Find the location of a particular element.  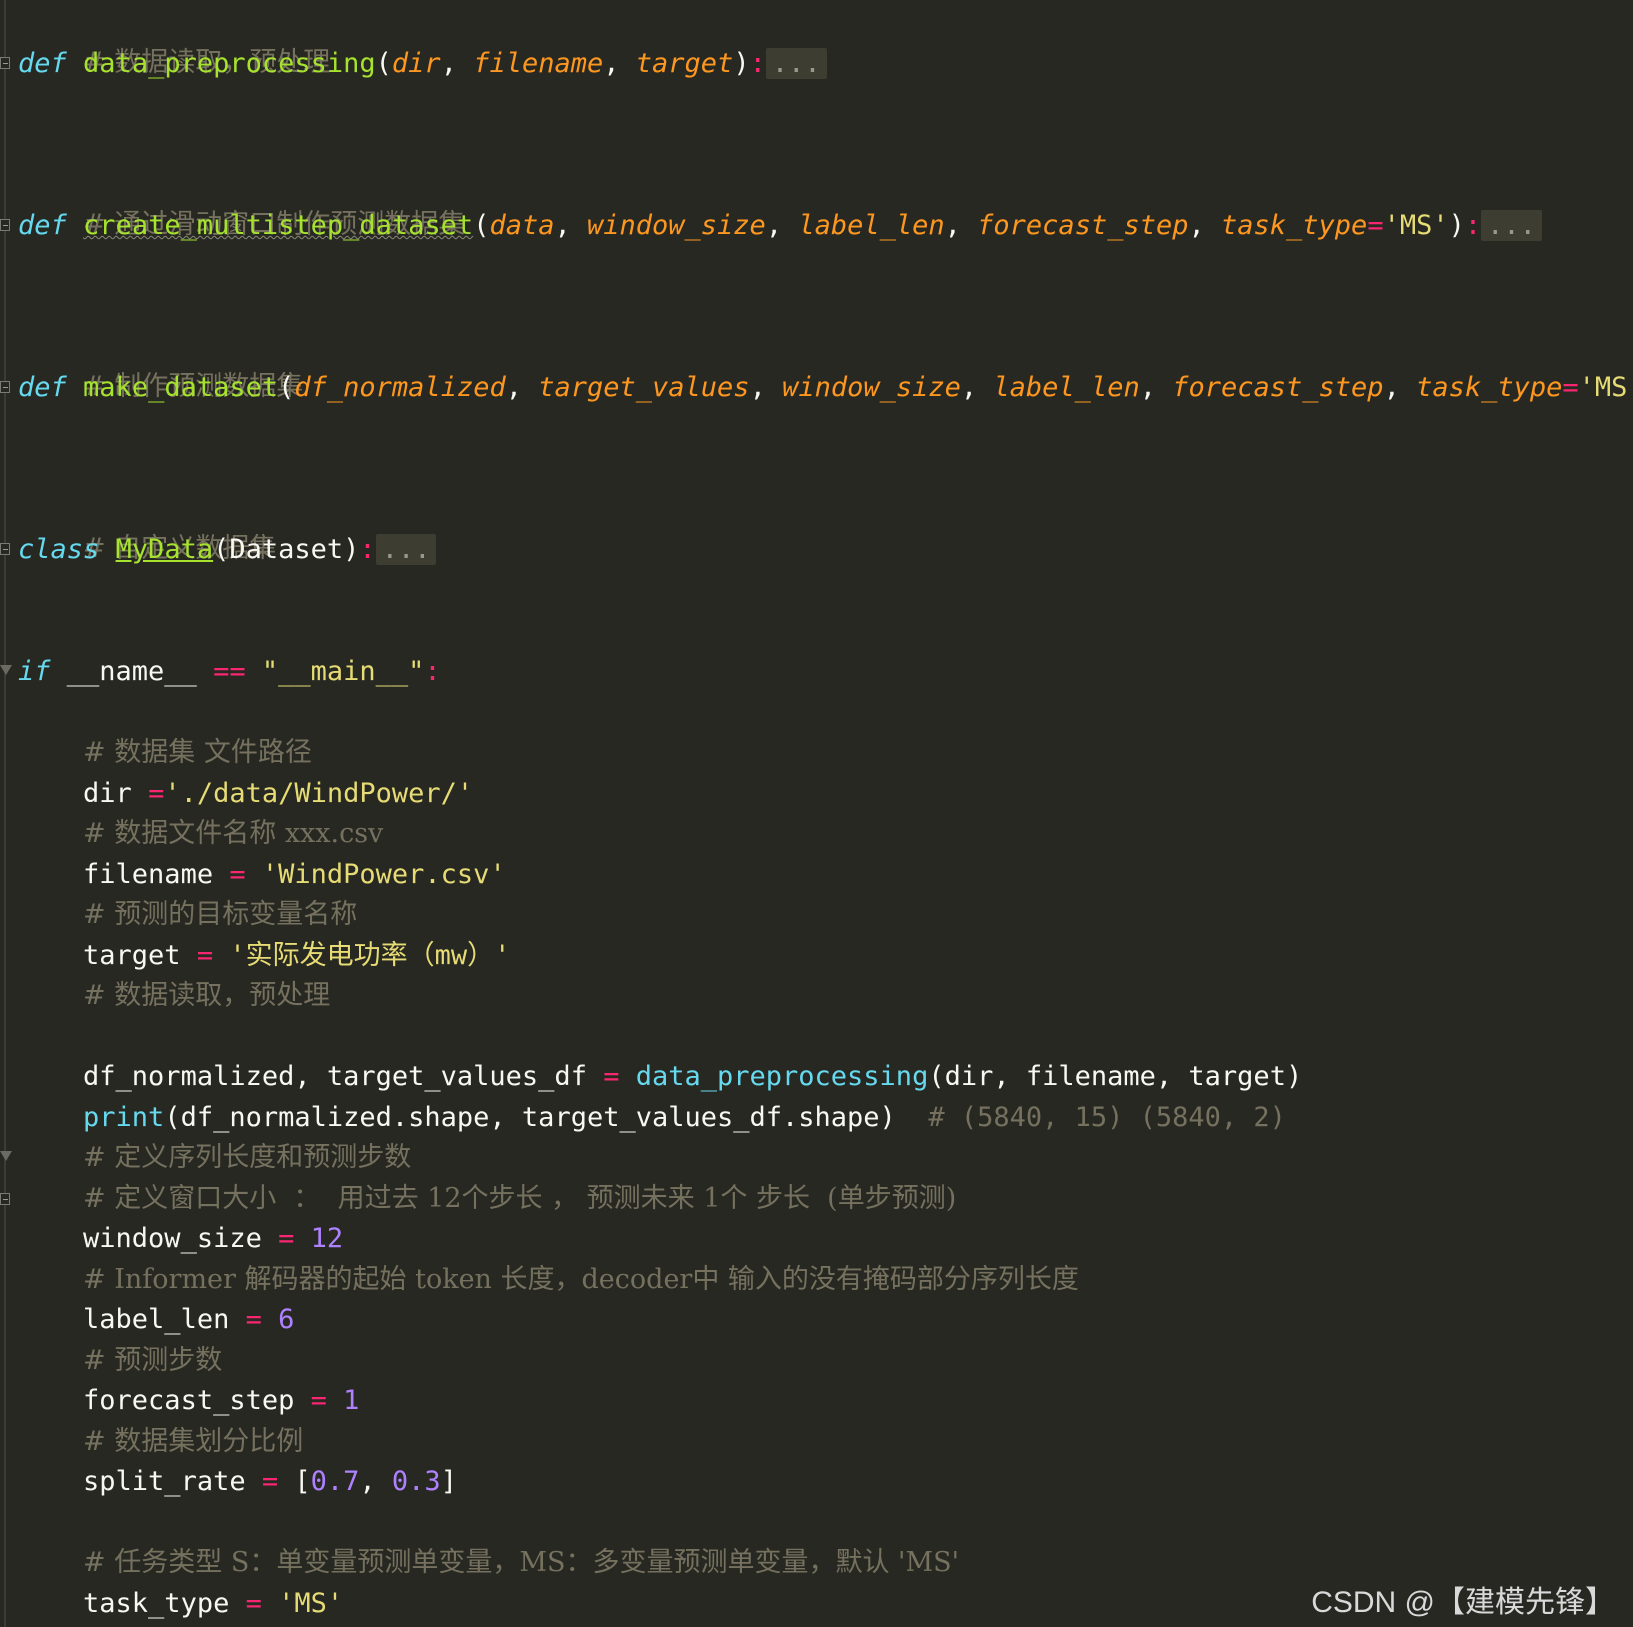

comment: # 预测步数 is located at coordinates (153, 1360).